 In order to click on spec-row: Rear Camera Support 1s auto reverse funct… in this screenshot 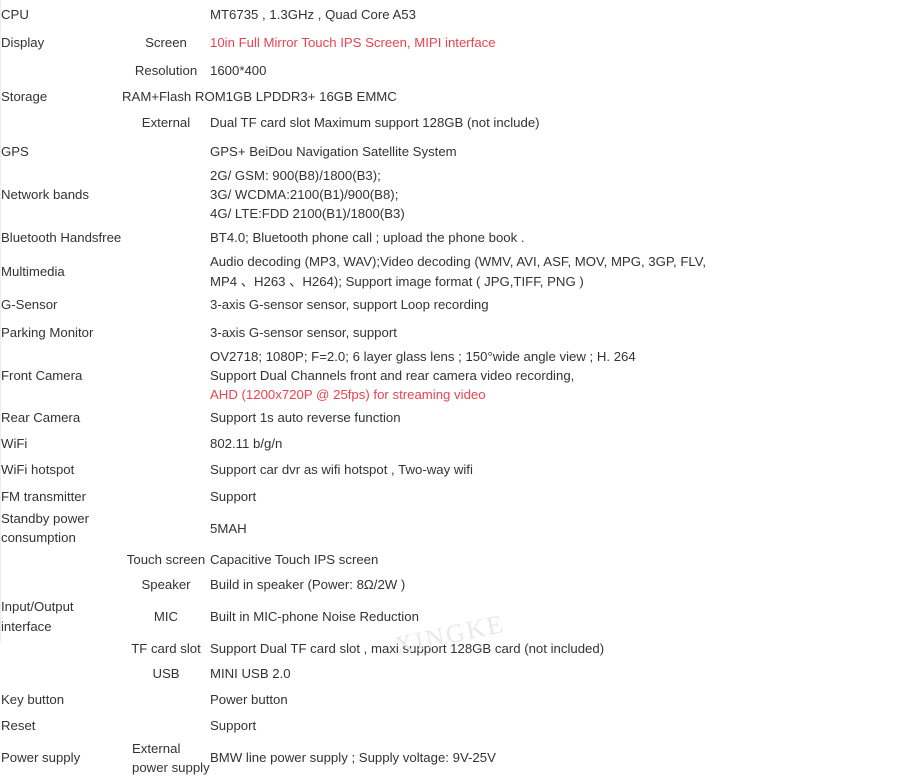, I will do `click(450, 417)`.